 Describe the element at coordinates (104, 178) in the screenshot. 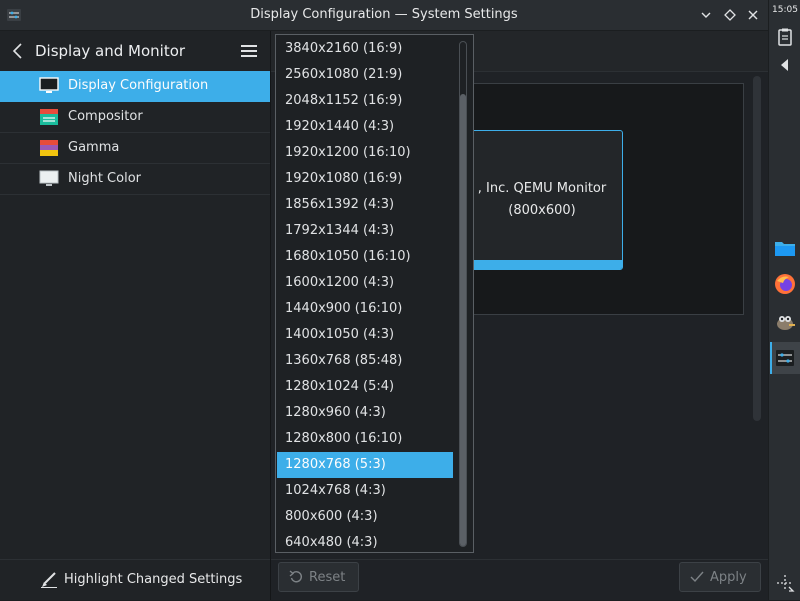

I see `sidebar-item-label: Night Color` at that location.